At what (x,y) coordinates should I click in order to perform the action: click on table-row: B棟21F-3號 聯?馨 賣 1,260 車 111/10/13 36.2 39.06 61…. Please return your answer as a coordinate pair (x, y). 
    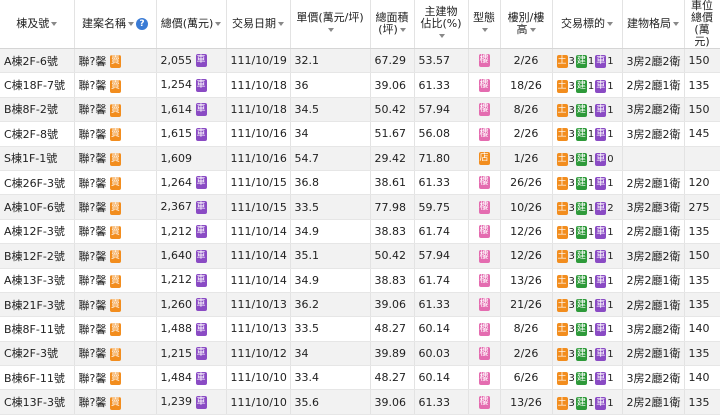
    Looking at the image, I should click on (360, 305).